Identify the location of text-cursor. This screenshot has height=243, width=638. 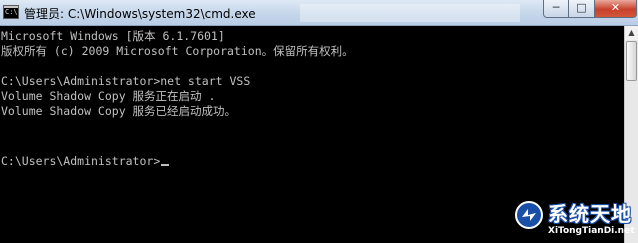
(165, 165).